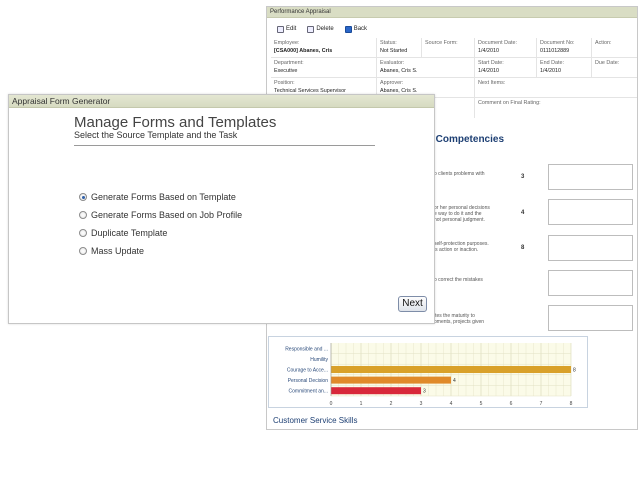  What do you see at coordinates (464, 139) in the screenshot?
I see `competencies-heading: te Competencies` at bounding box center [464, 139].